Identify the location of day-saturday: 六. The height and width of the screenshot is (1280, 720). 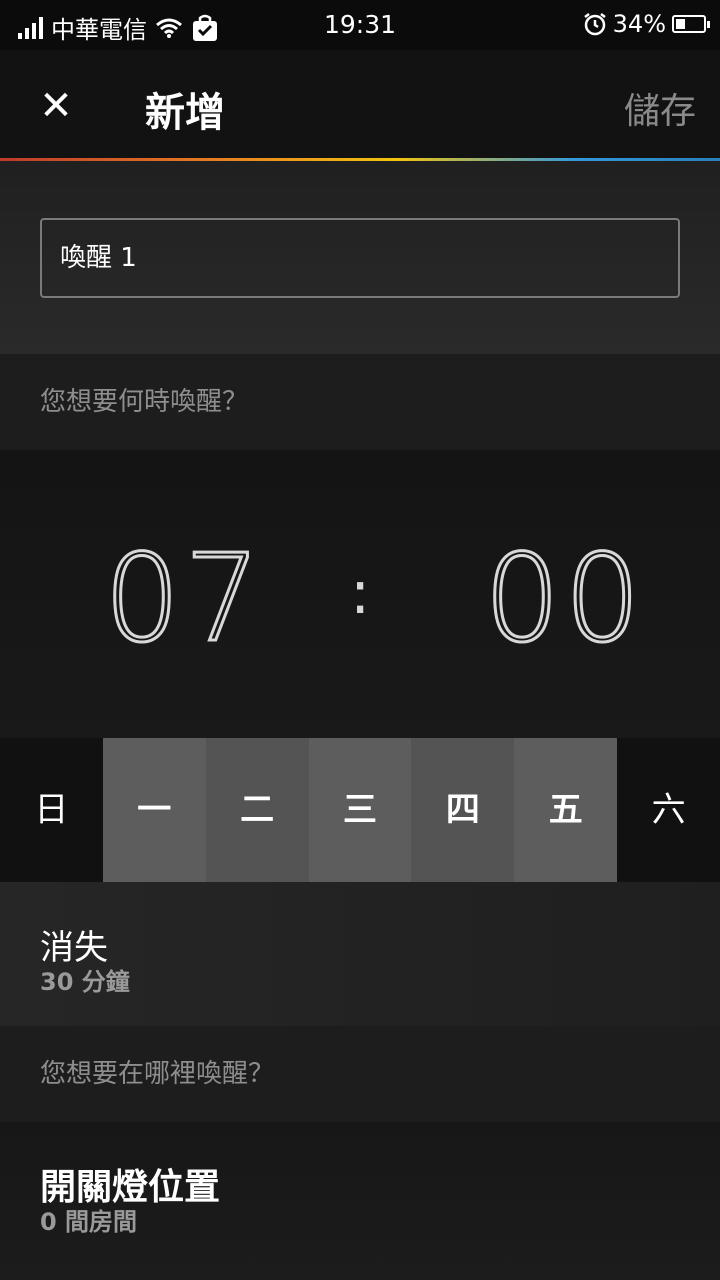
(668, 810).